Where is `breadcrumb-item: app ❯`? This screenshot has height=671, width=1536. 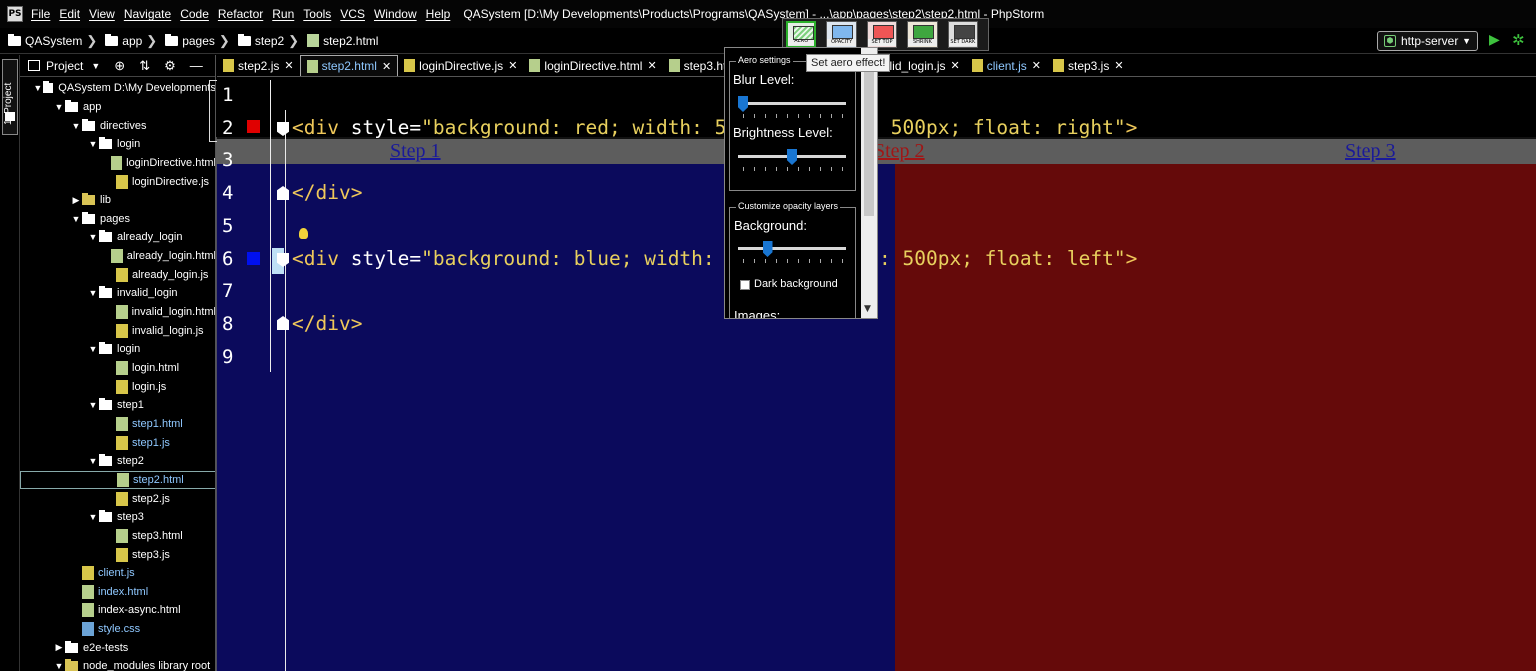 breadcrumb-item: app ❯ is located at coordinates (131, 41).